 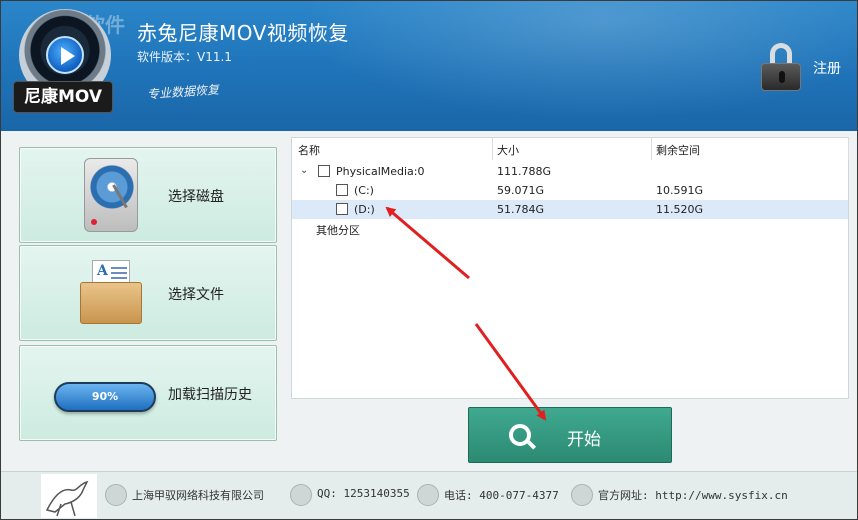 What do you see at coordinates (184, 57) in the screenshot?
I see `app-version: 软件版本：V11.1` at bounding box center [184, 57].